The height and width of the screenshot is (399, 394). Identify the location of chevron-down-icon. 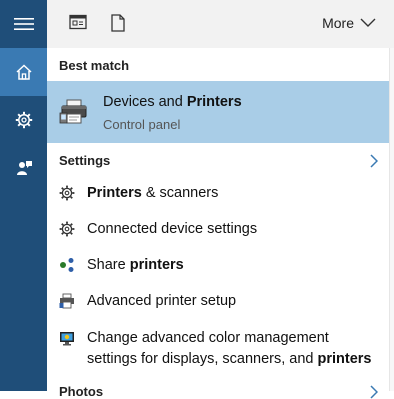
(368, 22).